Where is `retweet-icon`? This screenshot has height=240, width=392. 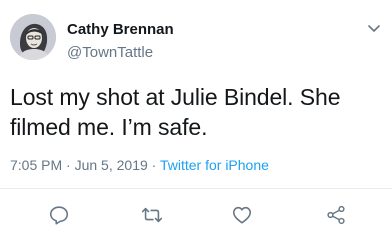 retweet-icon is located at coordinates (152, 215).